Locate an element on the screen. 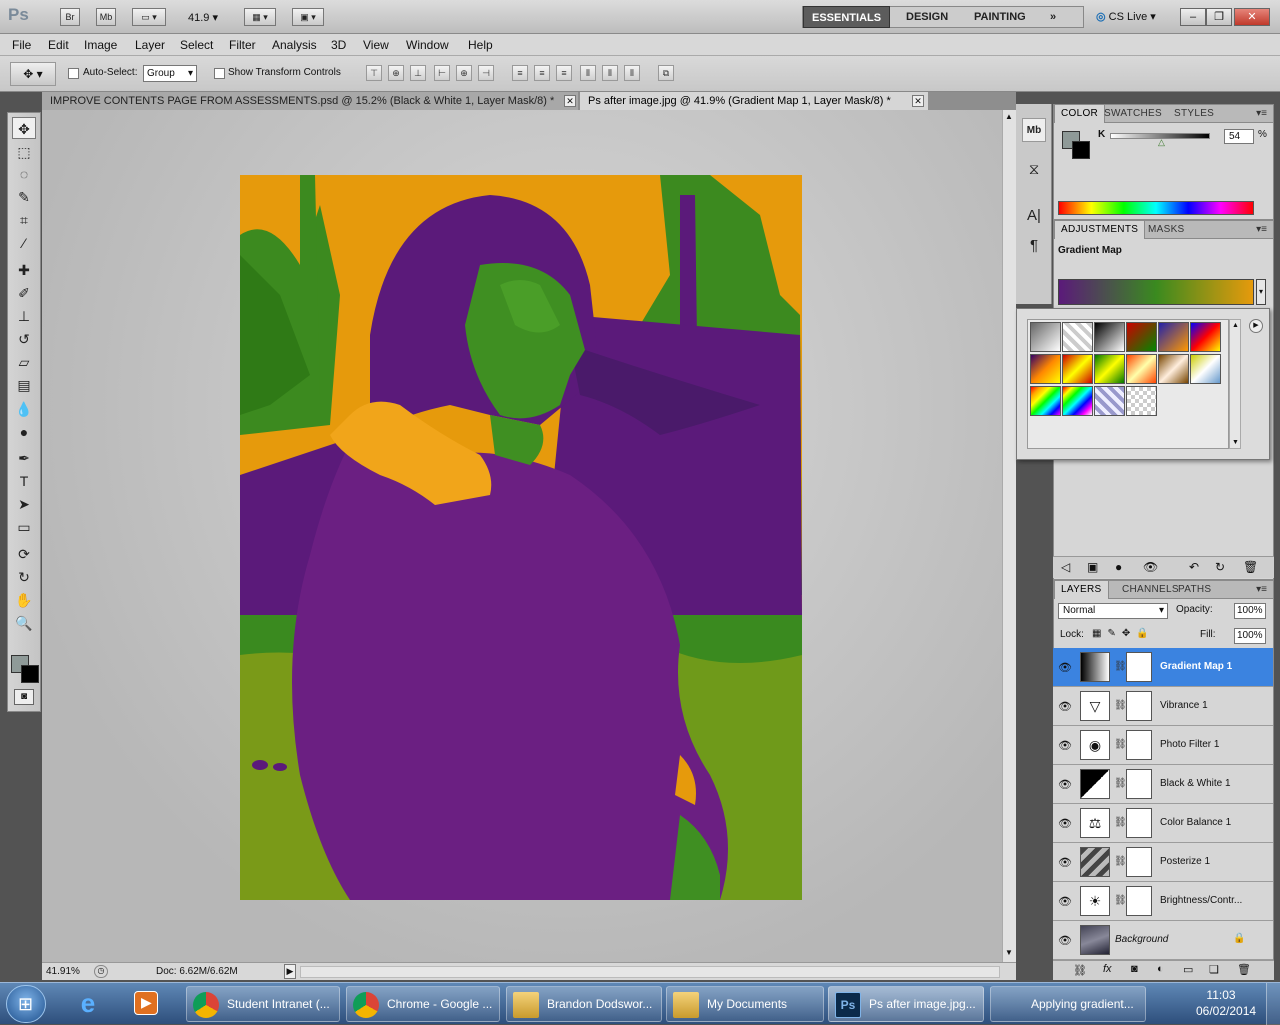 The image size is (1280, 1025). workspace-painting: PAINTING is located at coordinates (1000, 17).